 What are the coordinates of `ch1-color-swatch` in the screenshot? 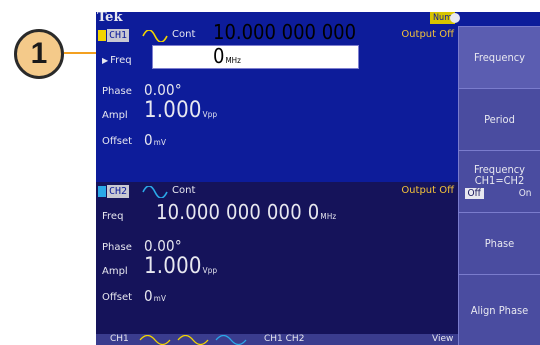 It's located at (102, 35).